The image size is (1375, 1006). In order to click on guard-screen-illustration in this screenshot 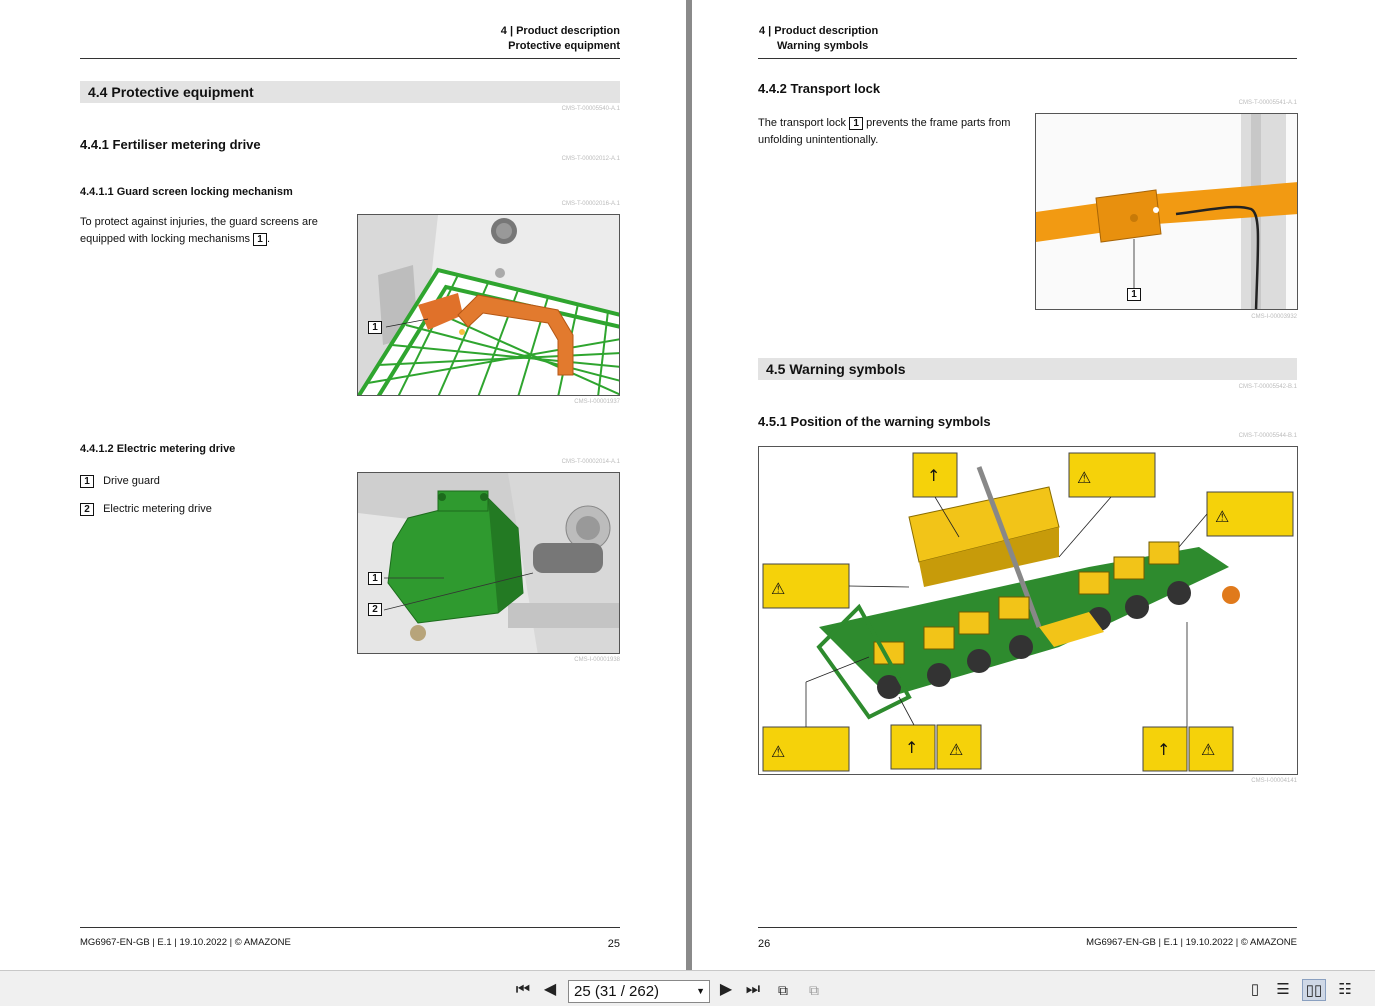, I will do `click(488, 305)`.